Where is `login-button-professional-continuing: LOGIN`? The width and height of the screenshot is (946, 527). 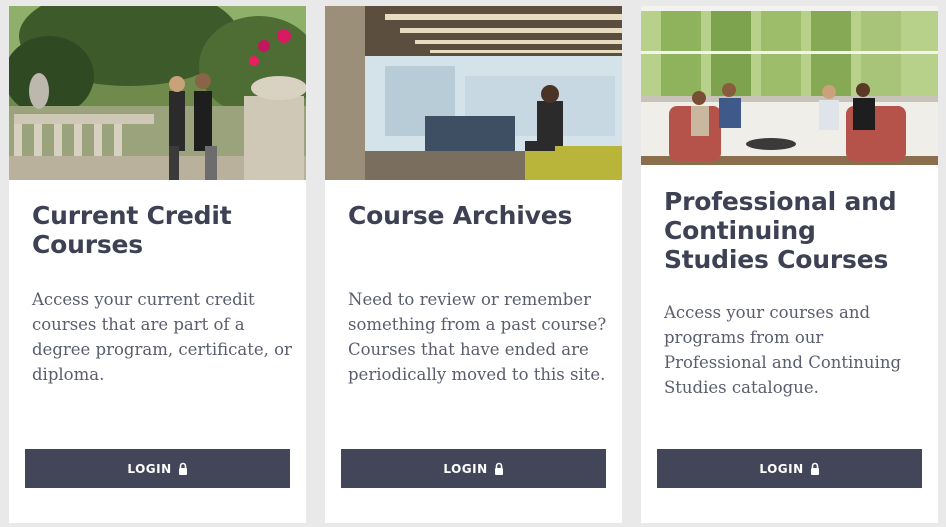 login-button-professional-continuing: LOGIN is located at coordinates (789, 468).